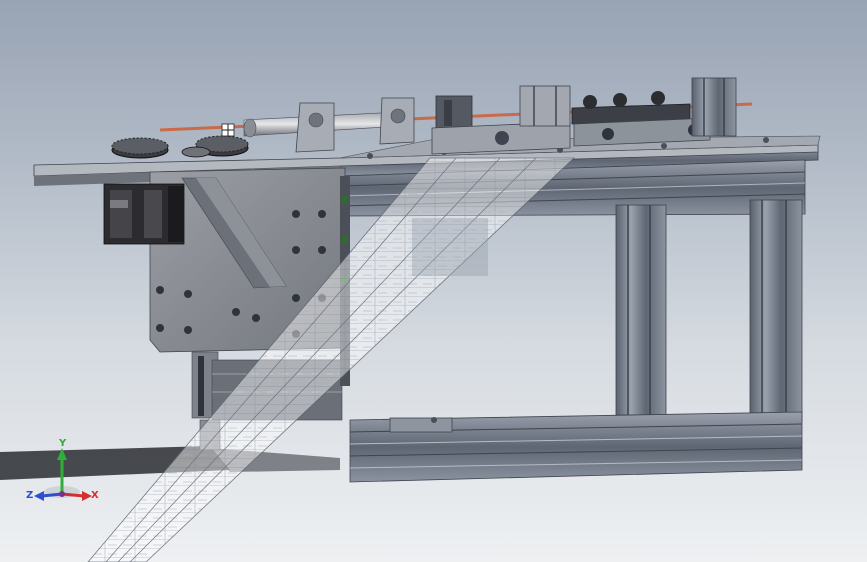  I want to click on cursor-icon, so click(228, 130).